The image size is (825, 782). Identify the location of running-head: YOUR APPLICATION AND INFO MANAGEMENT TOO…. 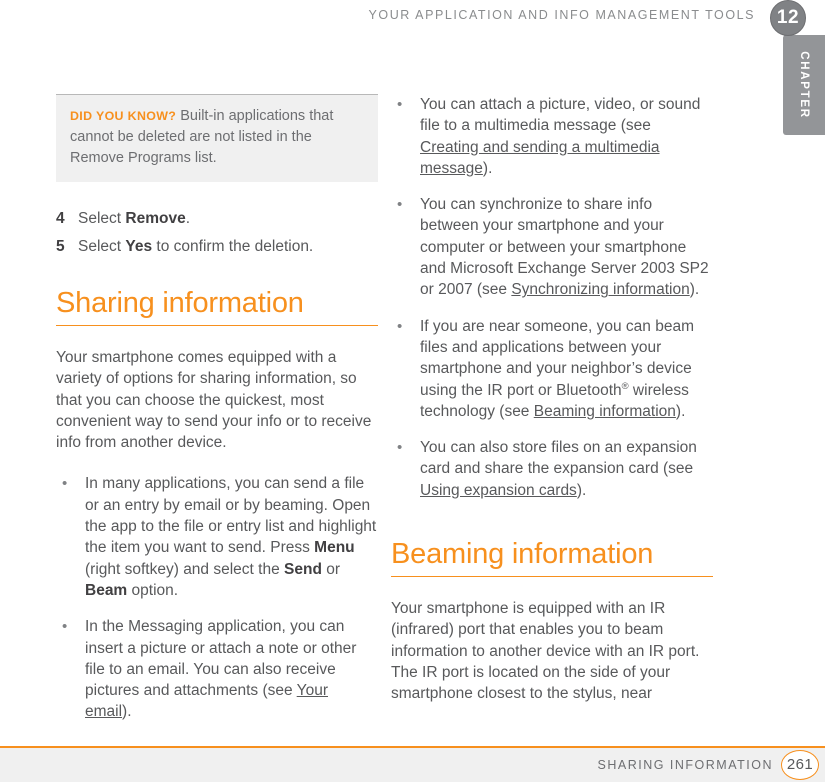
(412, 18).